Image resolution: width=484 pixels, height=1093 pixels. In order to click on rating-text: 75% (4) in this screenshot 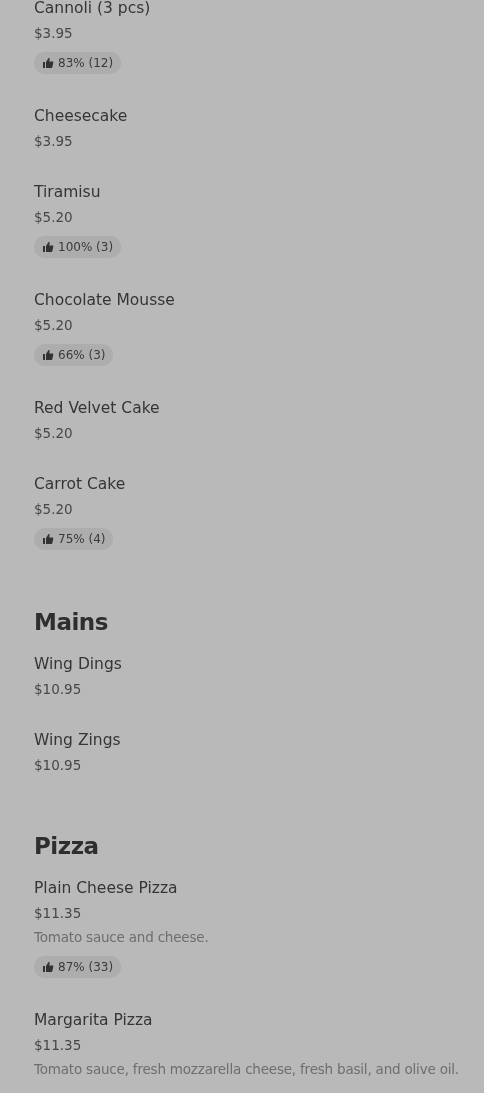, I will do `click(82, 539)`.